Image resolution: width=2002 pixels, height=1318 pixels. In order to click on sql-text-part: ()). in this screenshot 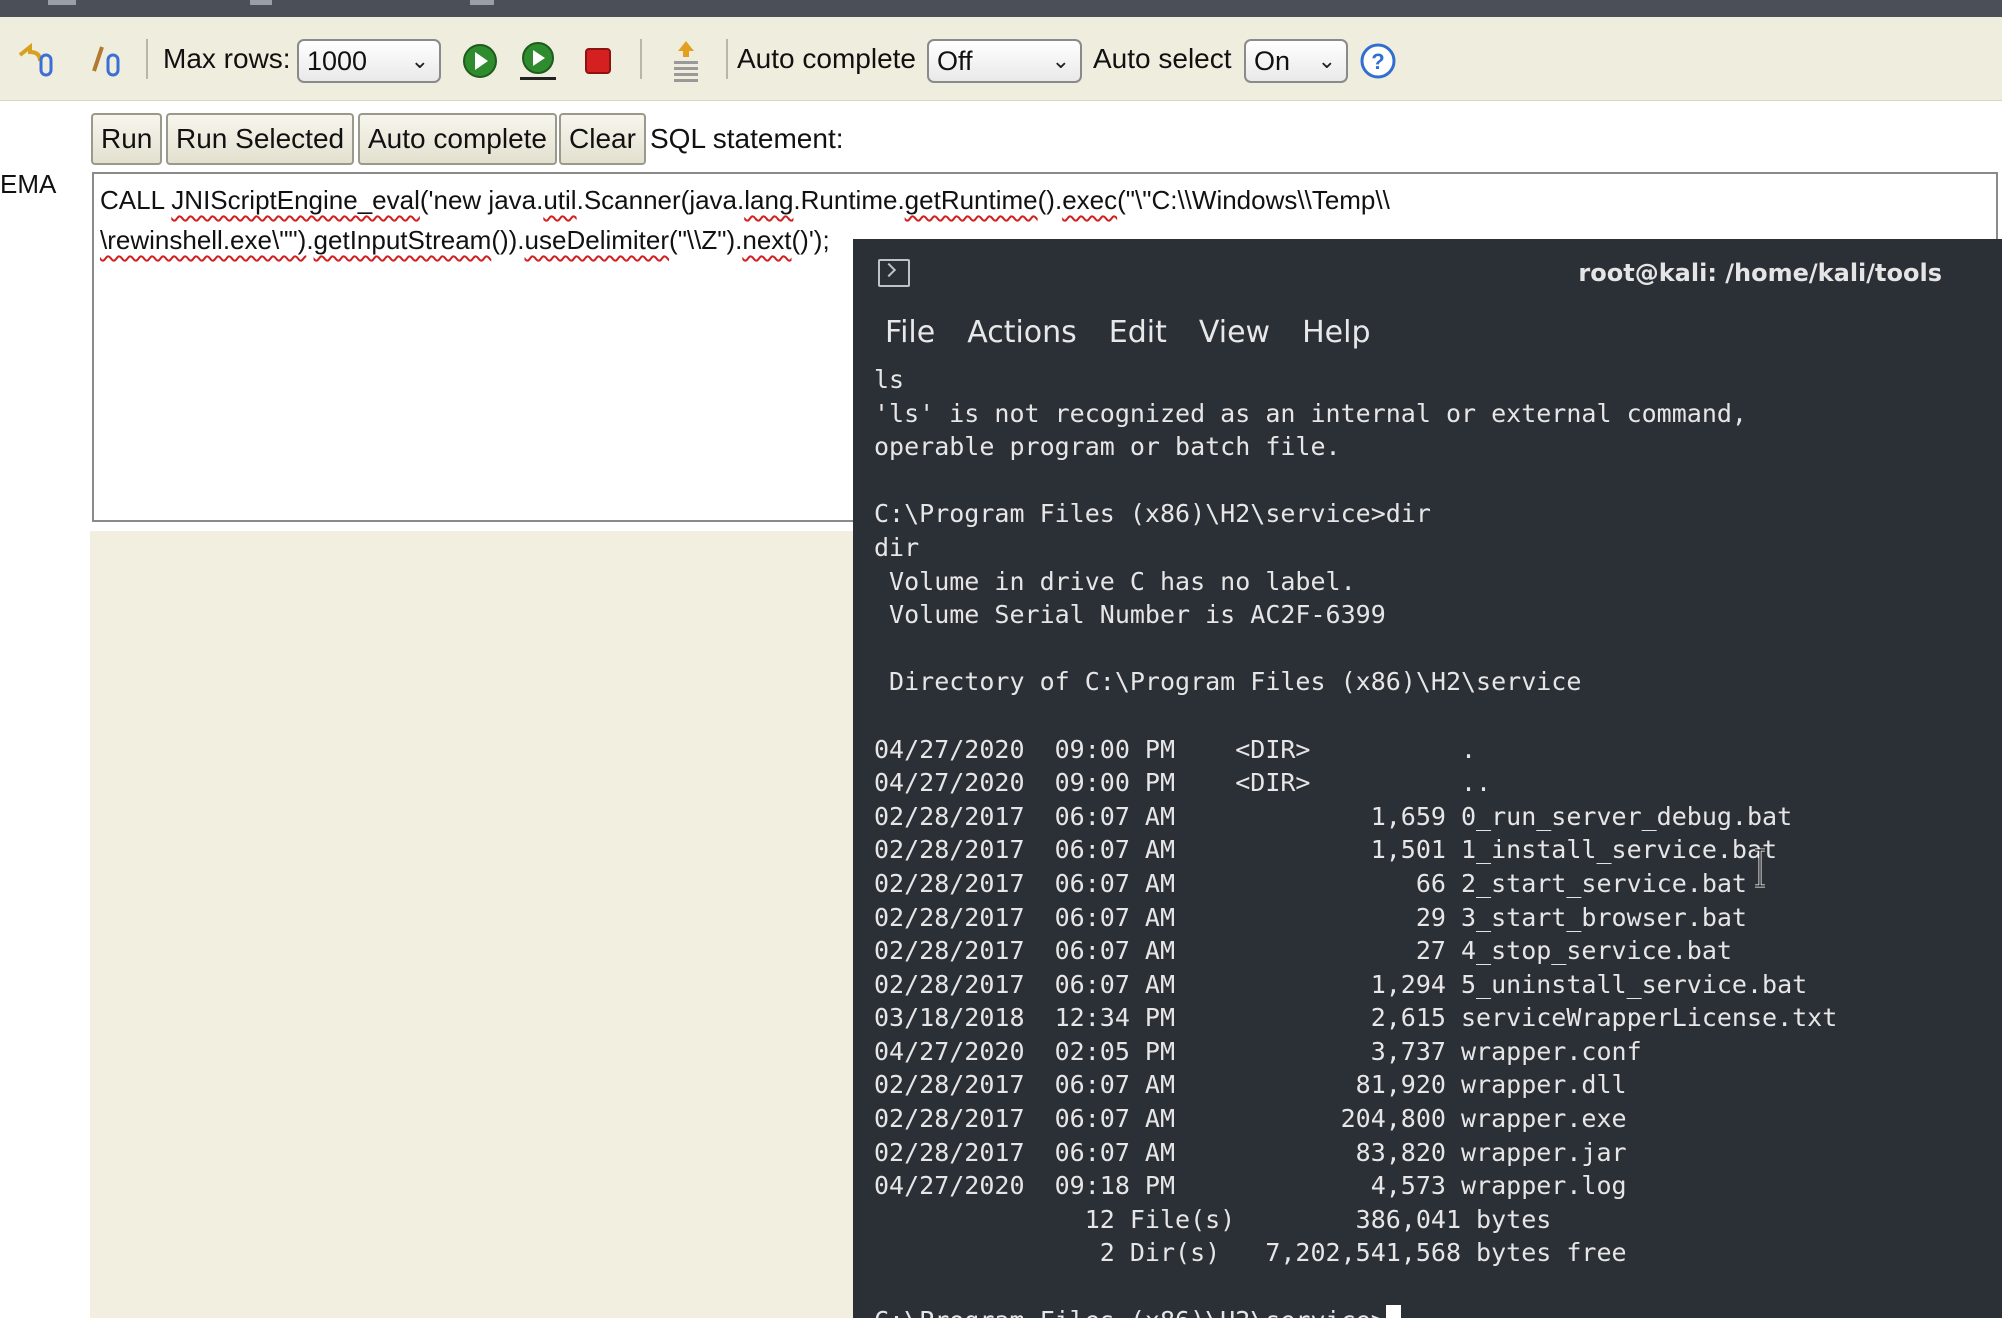, I will do `click(508, 240)`.